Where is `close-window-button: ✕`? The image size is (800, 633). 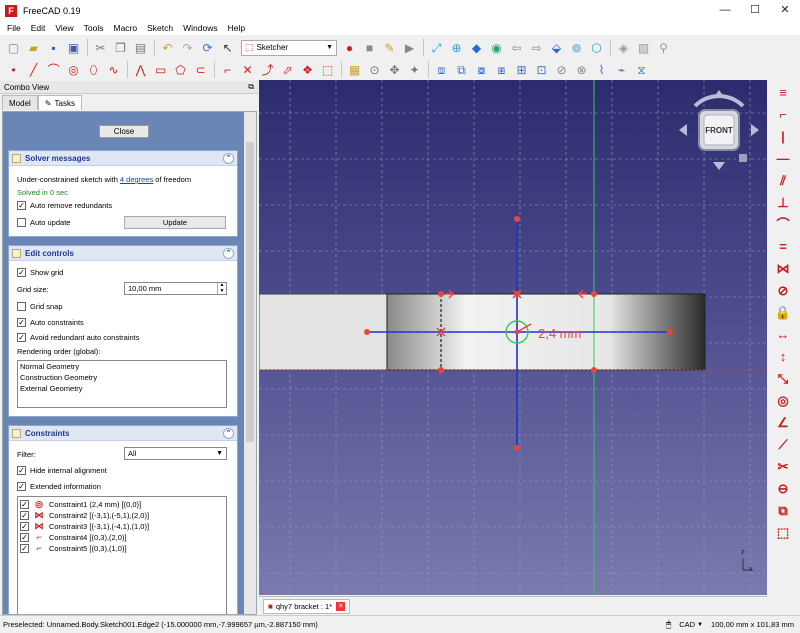 close-window-button: ✕ is located at coordinates (785, 10).